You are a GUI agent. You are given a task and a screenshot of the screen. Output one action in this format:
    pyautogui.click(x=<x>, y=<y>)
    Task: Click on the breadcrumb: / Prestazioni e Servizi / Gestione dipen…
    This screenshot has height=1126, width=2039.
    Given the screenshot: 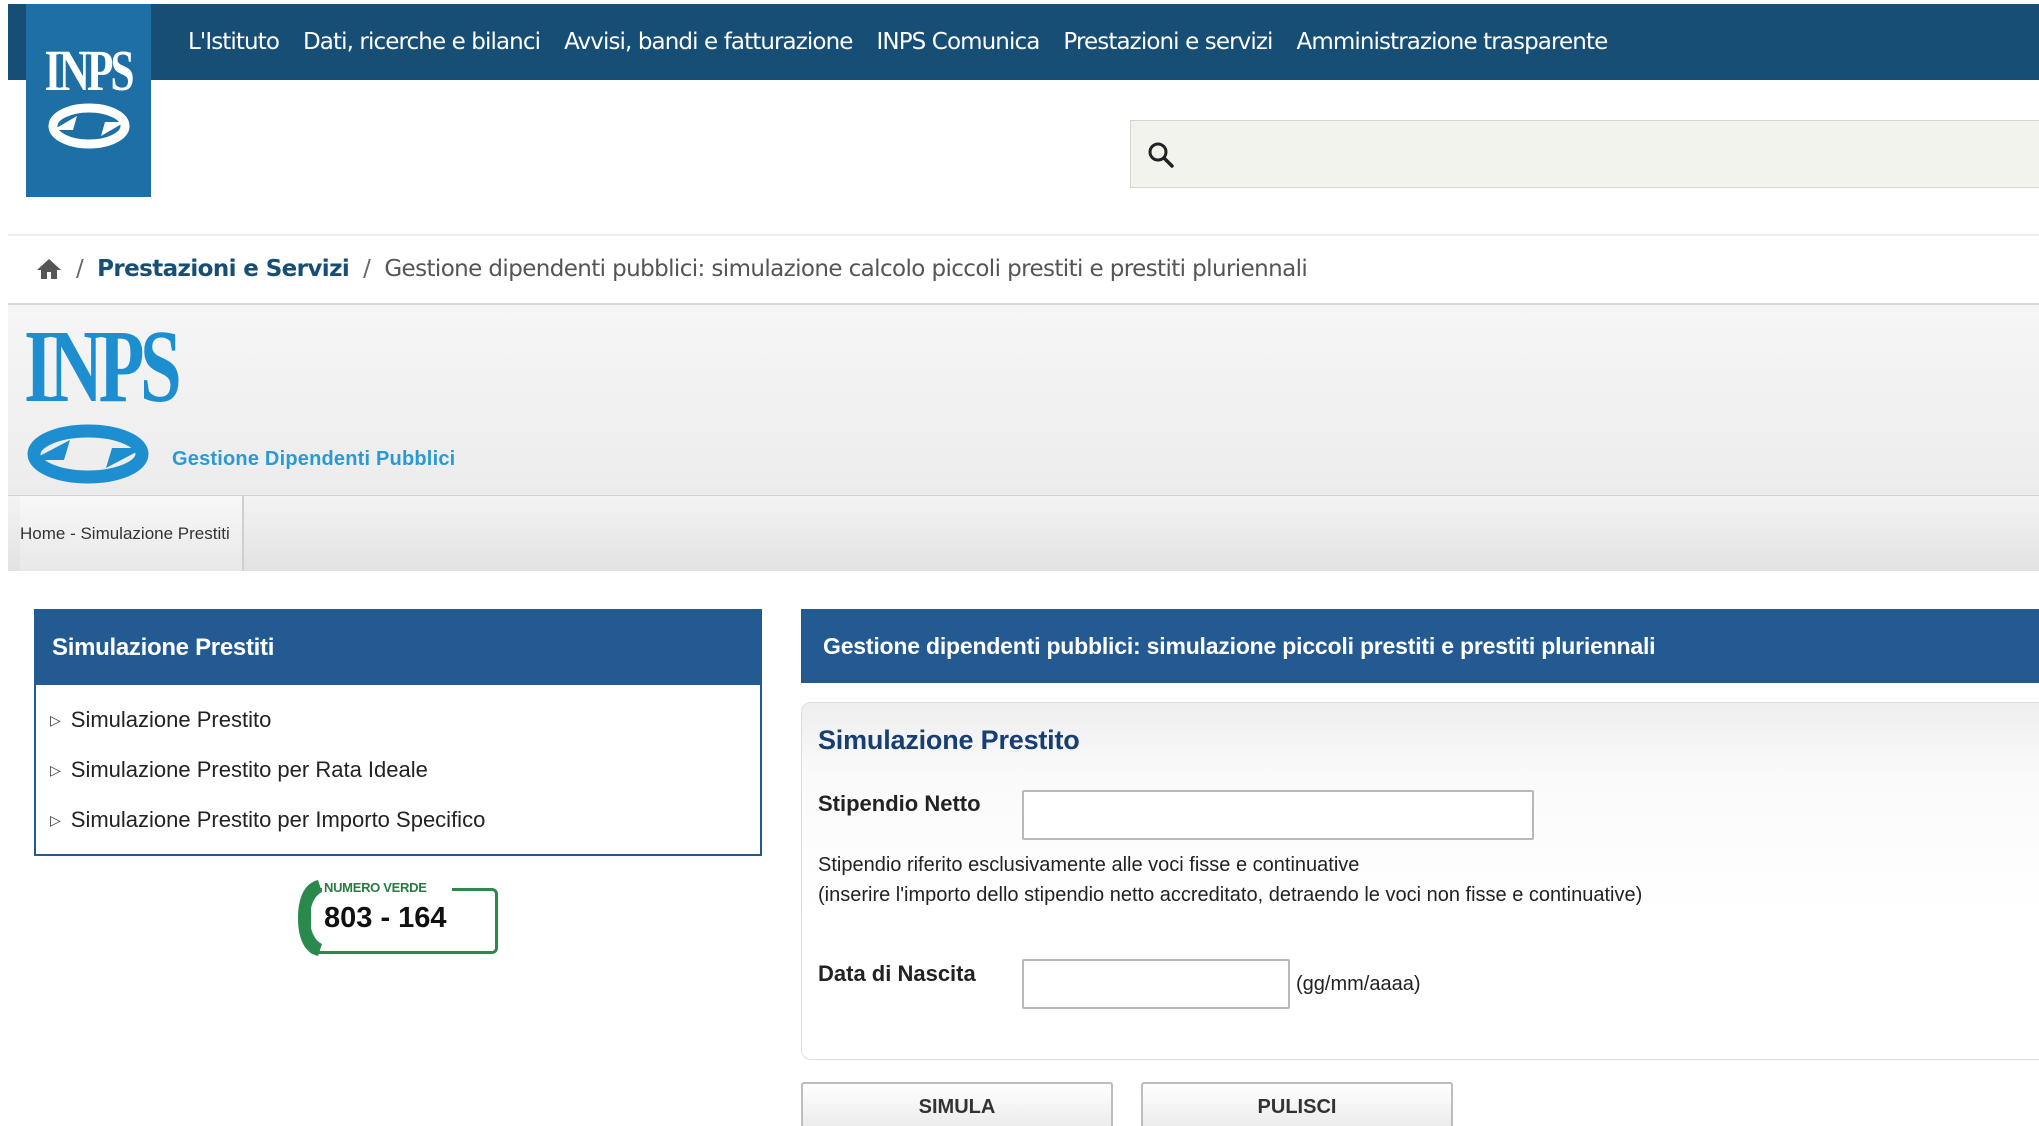 What is the action you would take?
    pyautogui.click(x=672, y=269)
    